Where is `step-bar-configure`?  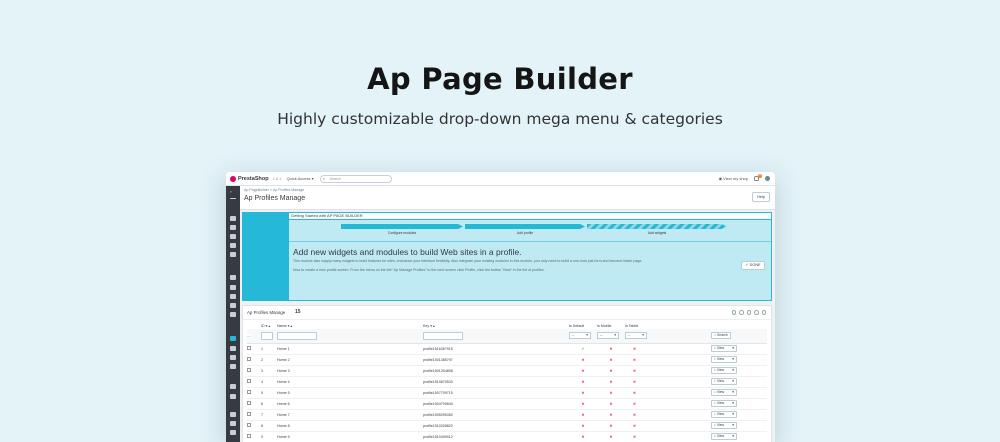 step-bar-configure is located at coordinates (402, 226).